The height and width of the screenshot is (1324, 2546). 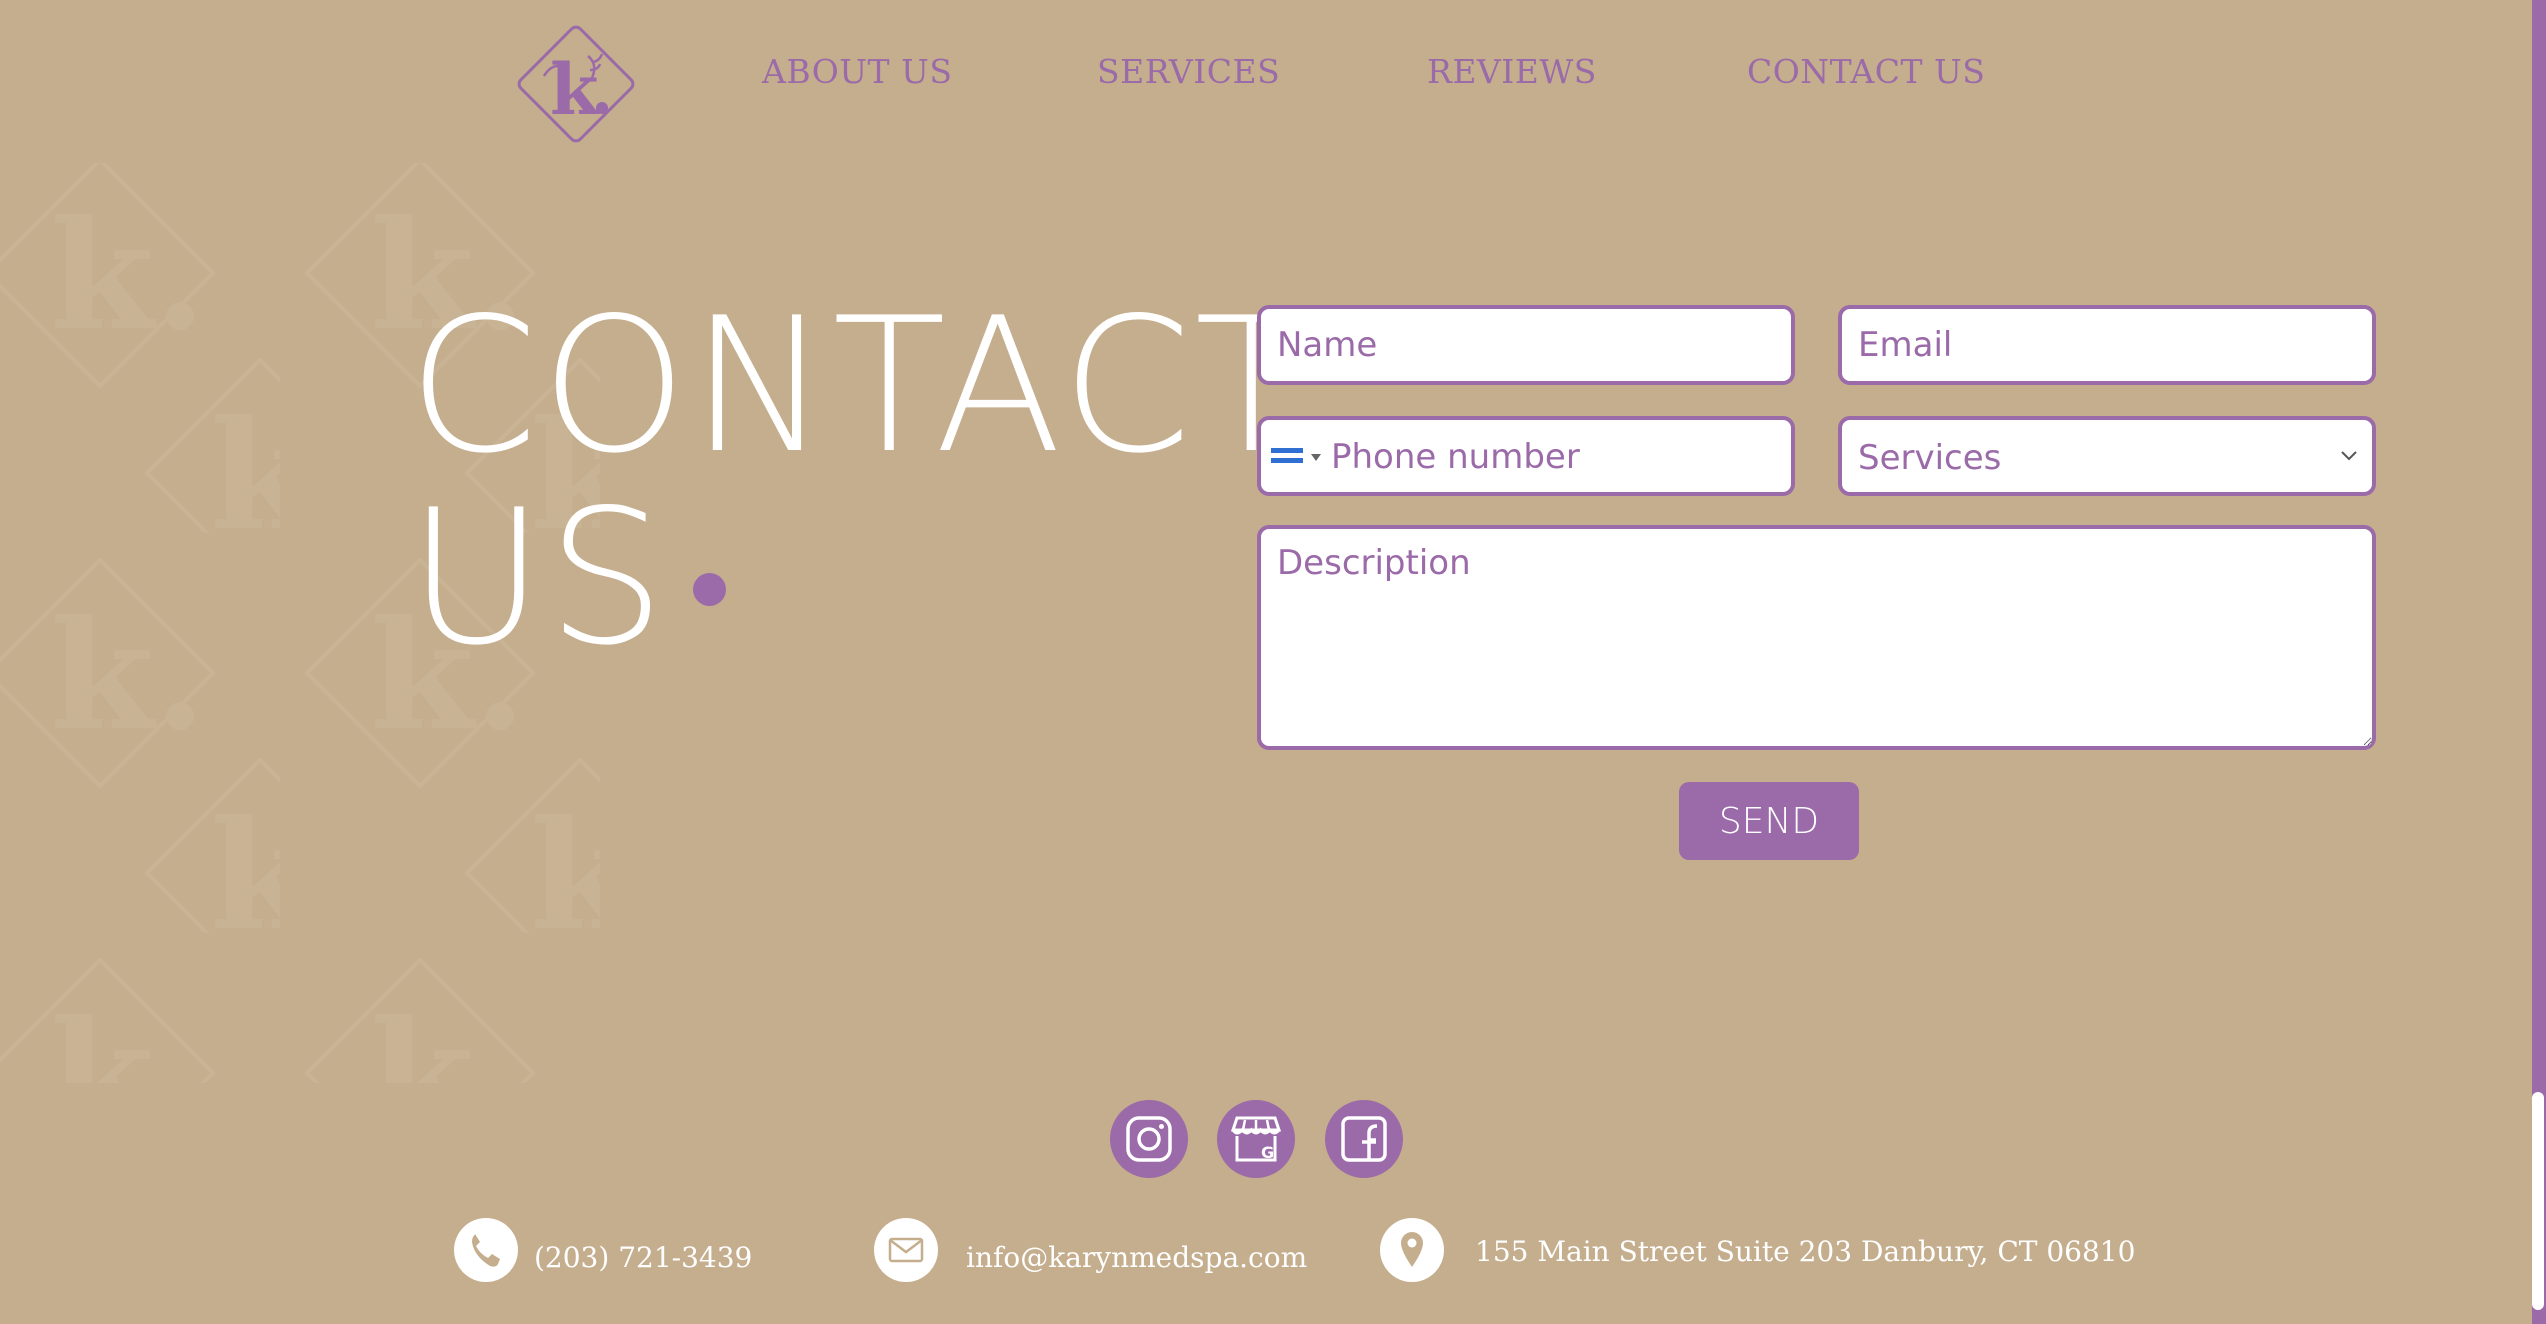 I want to click on mail-icon, so click(x=906, y=1250).